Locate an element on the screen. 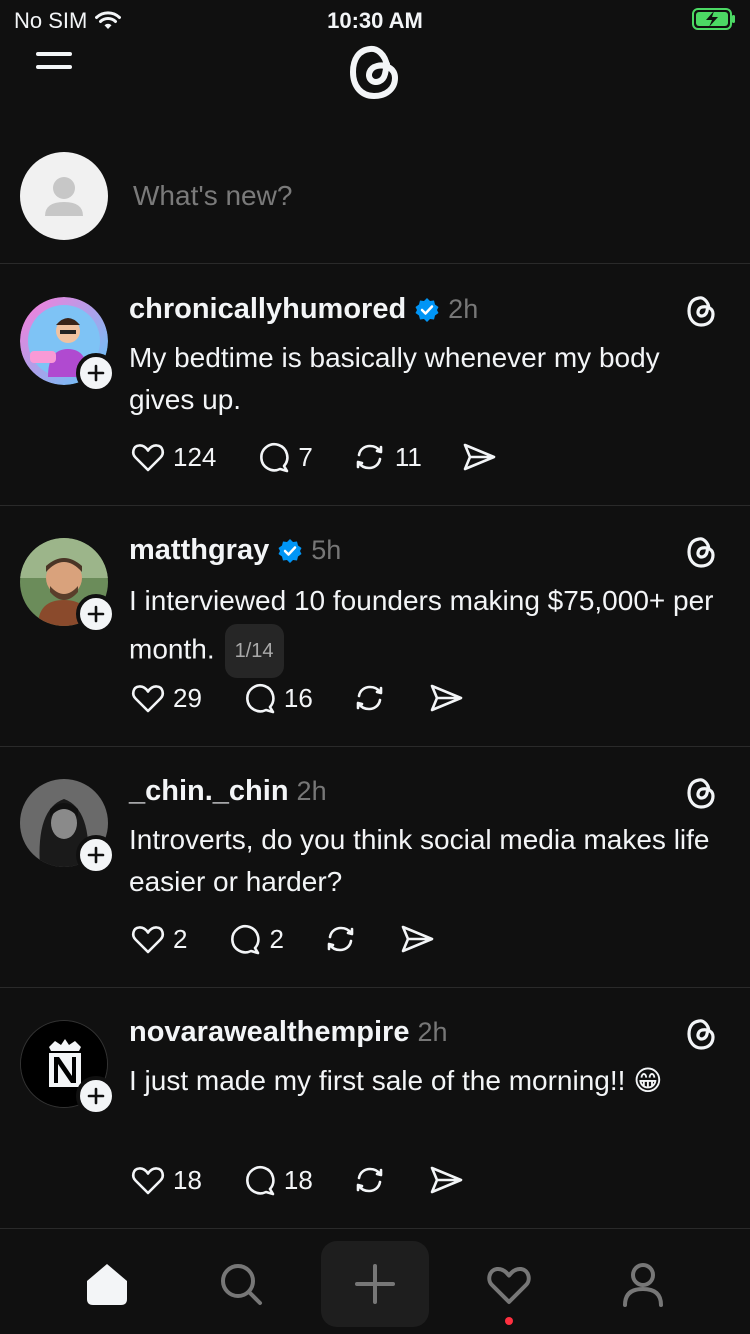 The width and height of the screenshot is (750, 1334). profile-icon is located at coordinates (643, 1285).